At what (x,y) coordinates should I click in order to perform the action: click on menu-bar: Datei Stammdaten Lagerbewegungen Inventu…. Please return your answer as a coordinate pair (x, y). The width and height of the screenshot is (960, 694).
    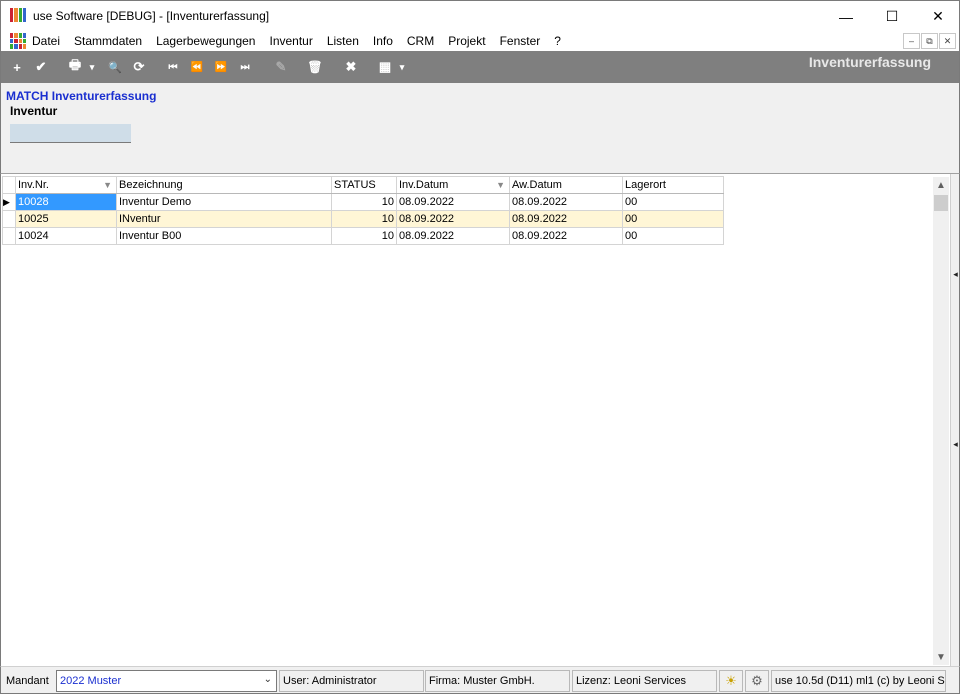
    Looking at the image, I should click on (480, 41).